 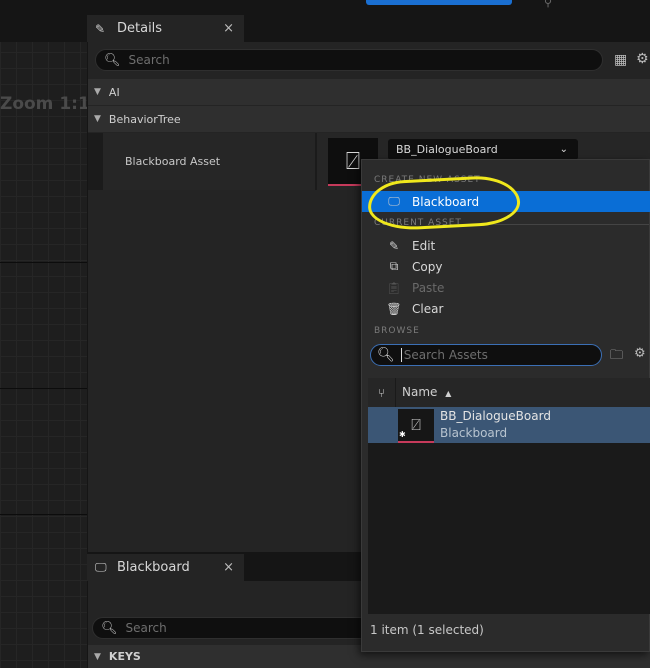 What do you see at coordinates (506, 266) in the screenshot?
I see `menu-item-copy: ⧉ Copy` at bounding box center [506, 266].